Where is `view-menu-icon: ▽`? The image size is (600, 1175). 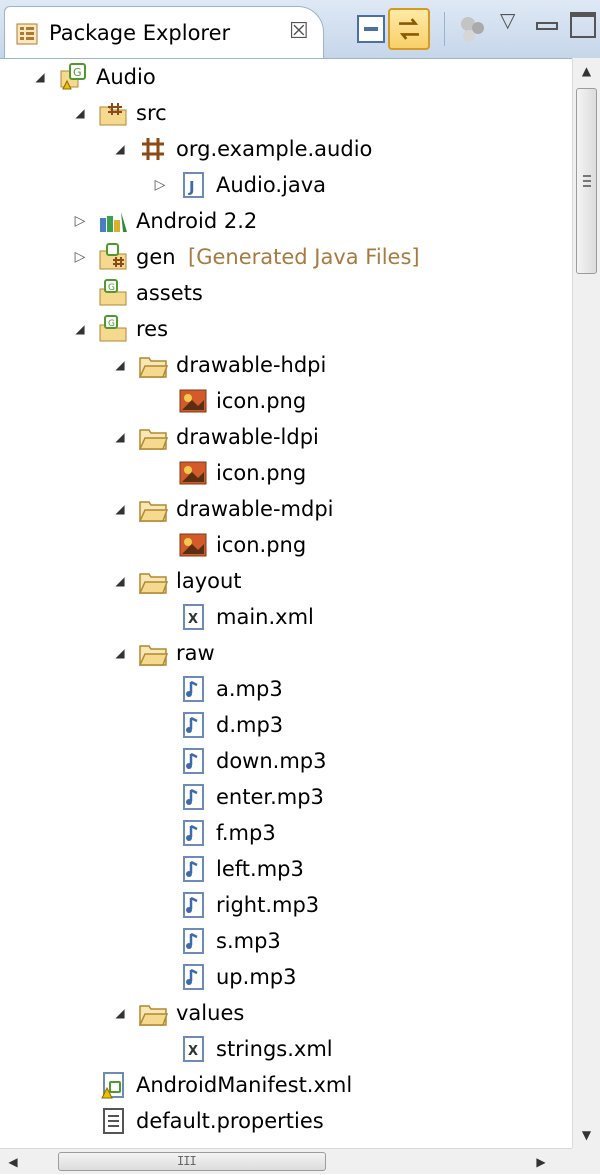 view-menu-icon: ▽ is located at coordinates (507, 20).